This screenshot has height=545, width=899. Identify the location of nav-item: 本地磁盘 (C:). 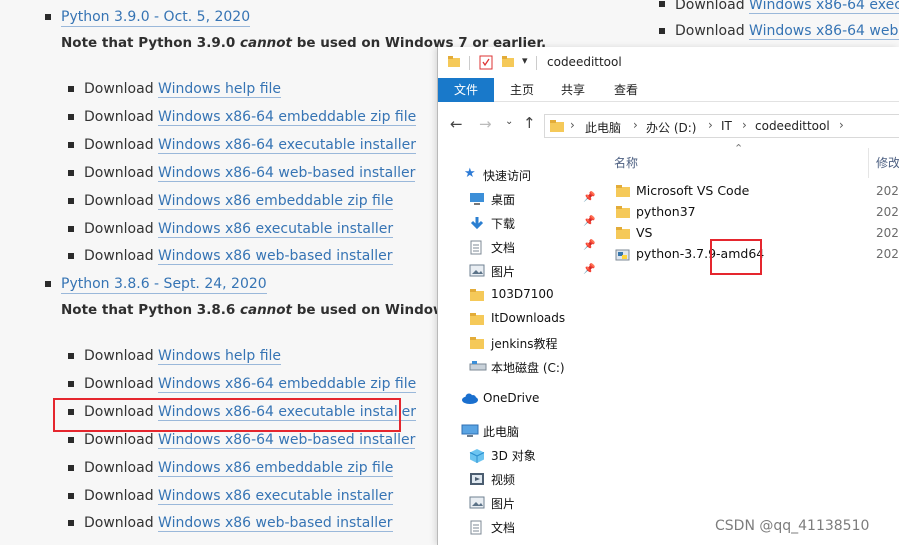
(520, 367).